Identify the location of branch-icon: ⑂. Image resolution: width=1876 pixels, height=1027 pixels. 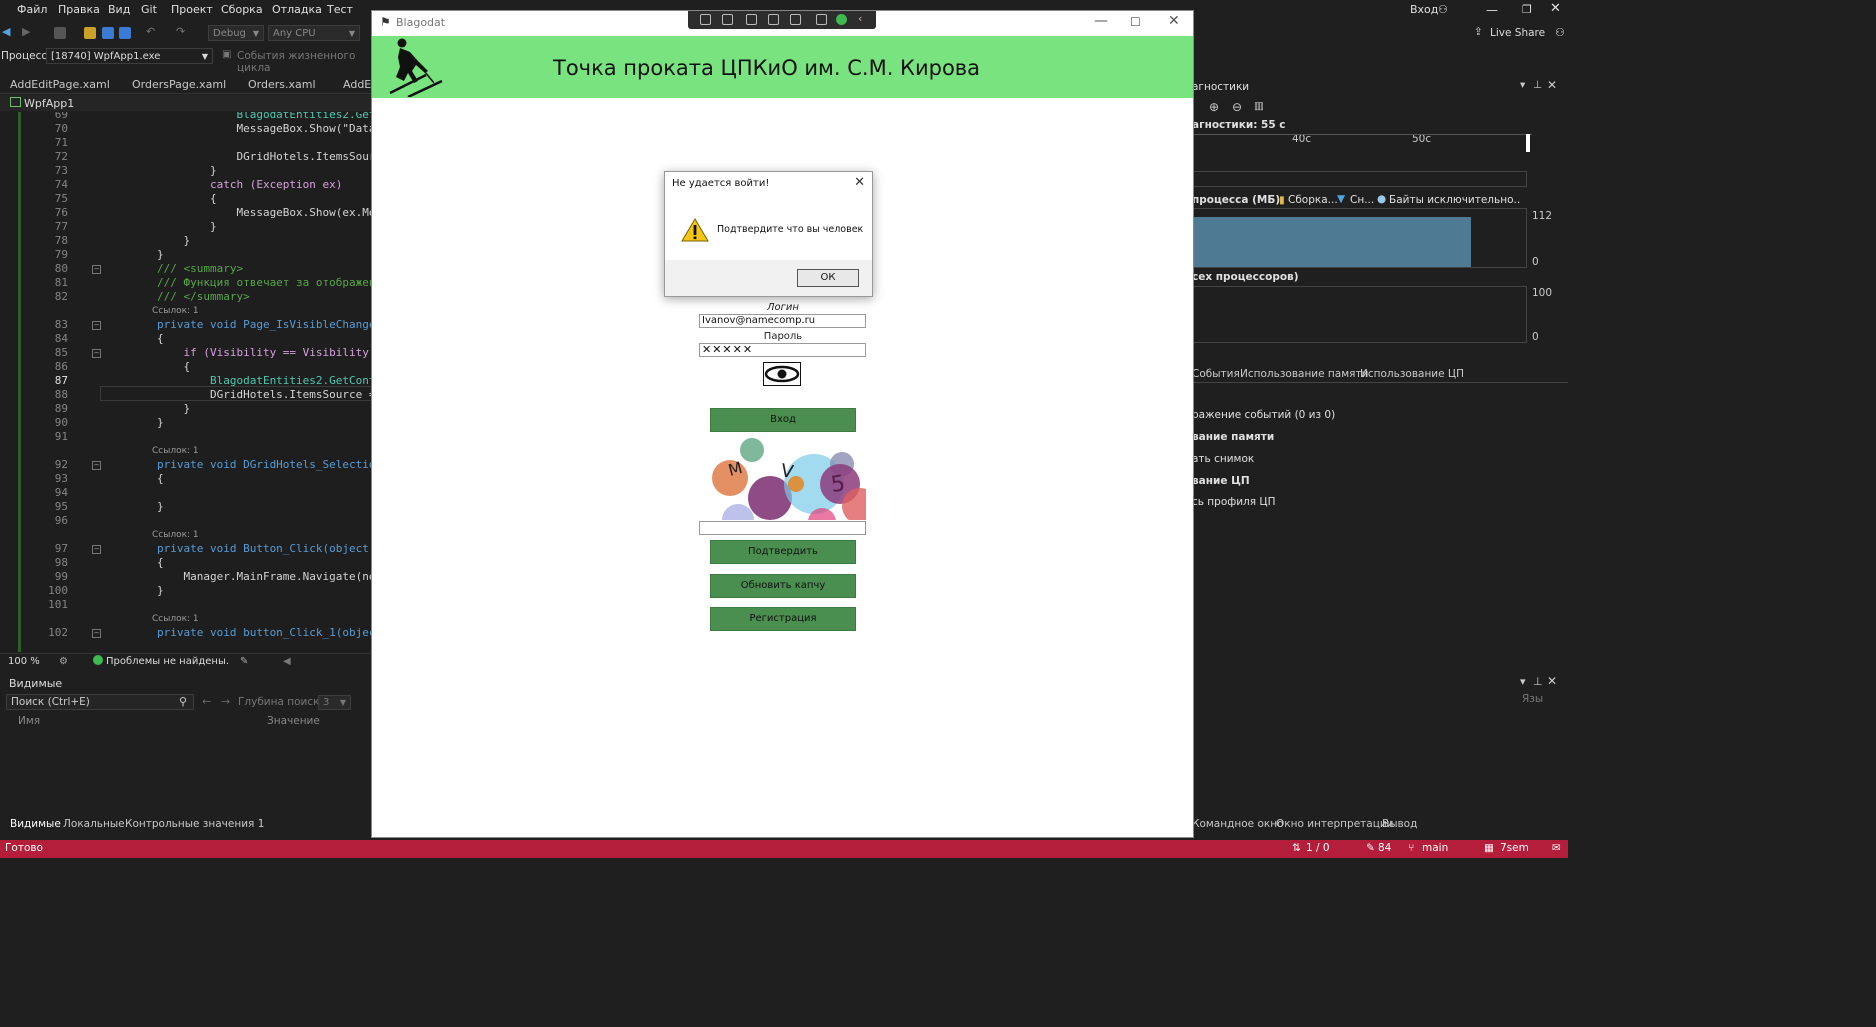
(1411, 848).